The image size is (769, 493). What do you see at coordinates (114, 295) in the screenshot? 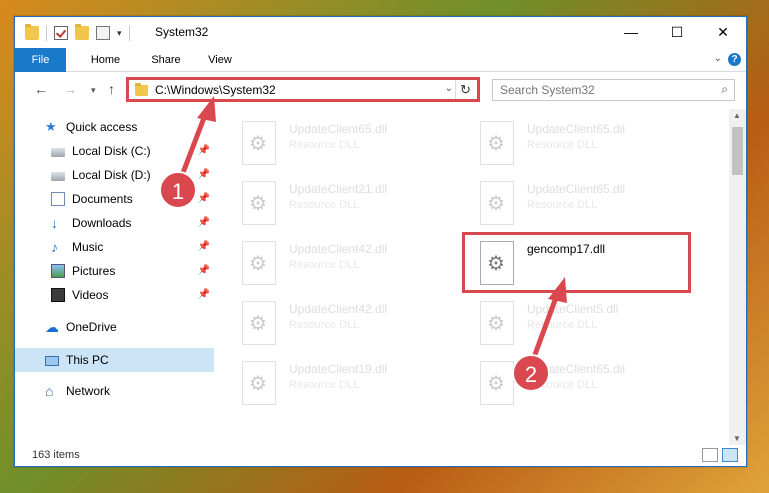
I see `sidebar-item-videos: Videos 📌` at bounding box center [114, 295].